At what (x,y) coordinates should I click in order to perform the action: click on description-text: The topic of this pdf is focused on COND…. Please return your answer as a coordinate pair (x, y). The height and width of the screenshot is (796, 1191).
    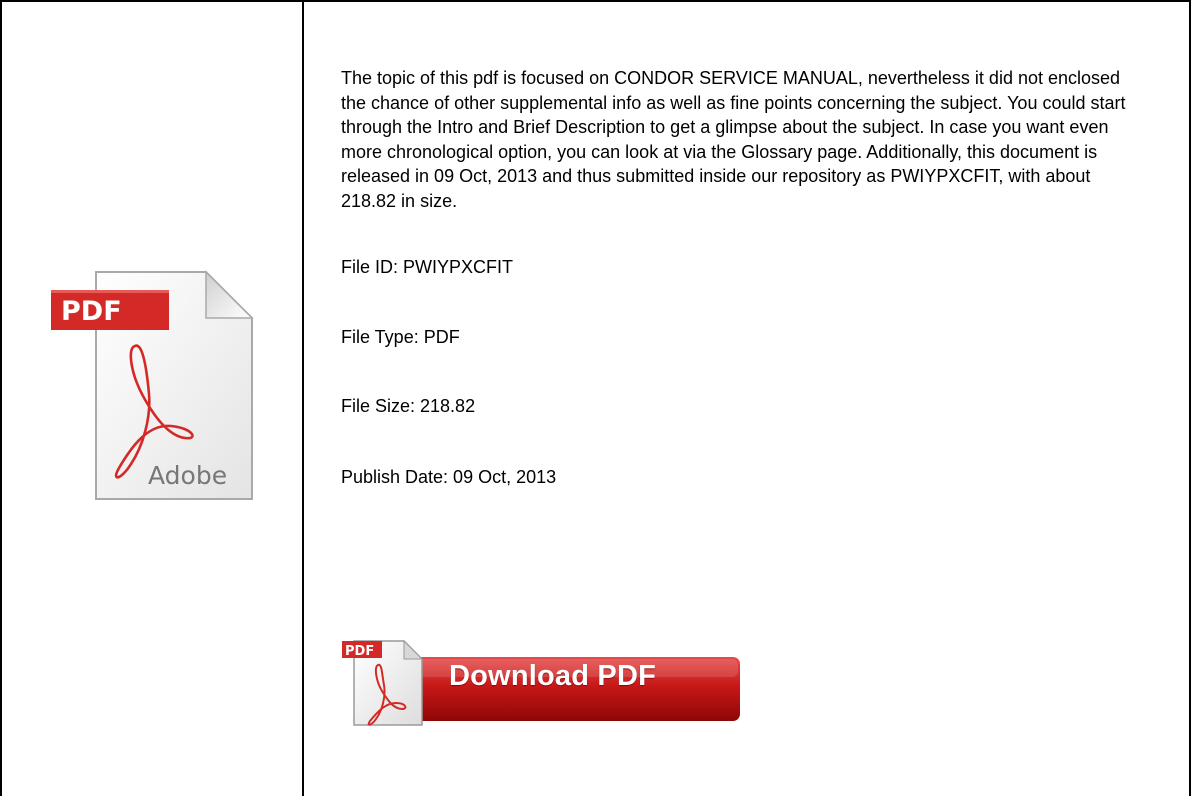
    Looking at the image, I should click on (733, 139).